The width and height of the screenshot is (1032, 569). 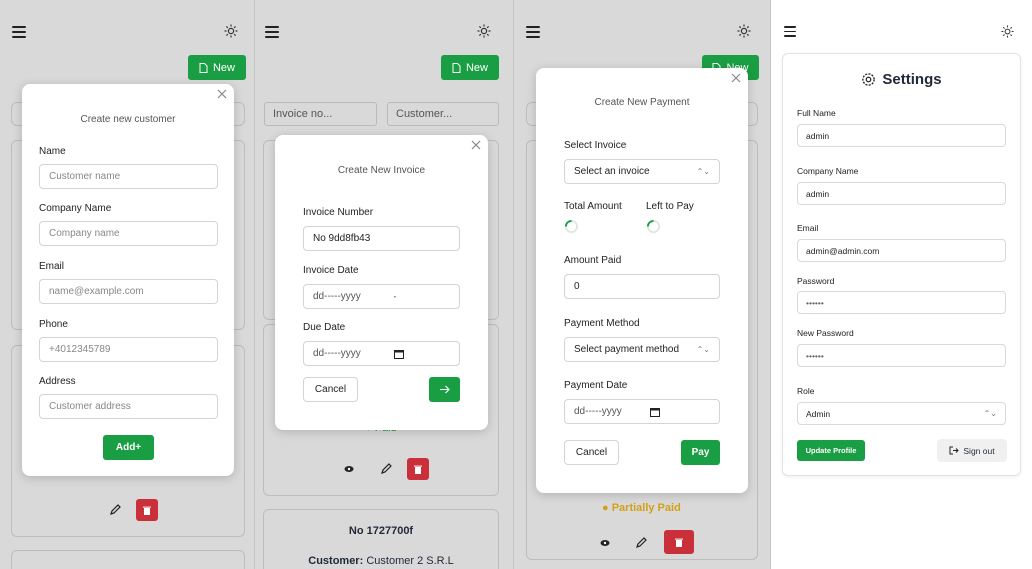 I want to click on payment-method-value: Select payment method, so click(x=627, y=349).